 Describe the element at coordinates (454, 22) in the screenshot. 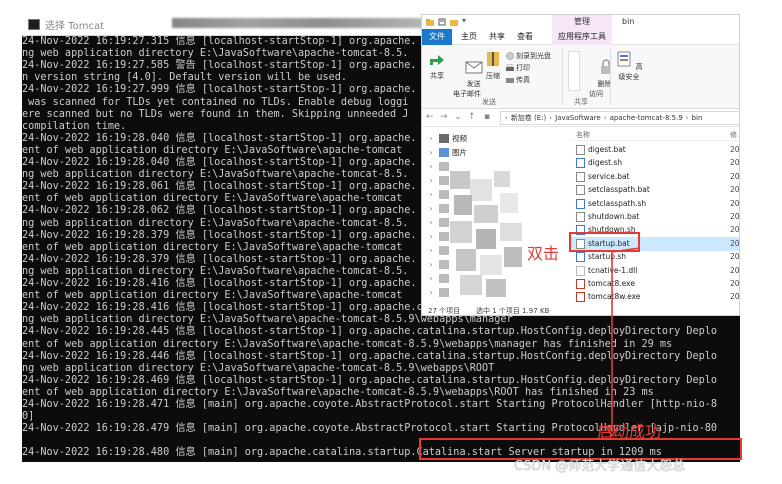

I see `new-folder-icon` at that location.